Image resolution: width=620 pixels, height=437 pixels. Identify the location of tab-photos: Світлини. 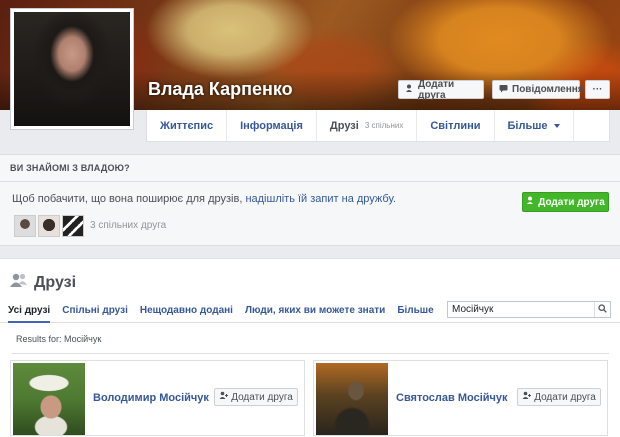
(456, 125).